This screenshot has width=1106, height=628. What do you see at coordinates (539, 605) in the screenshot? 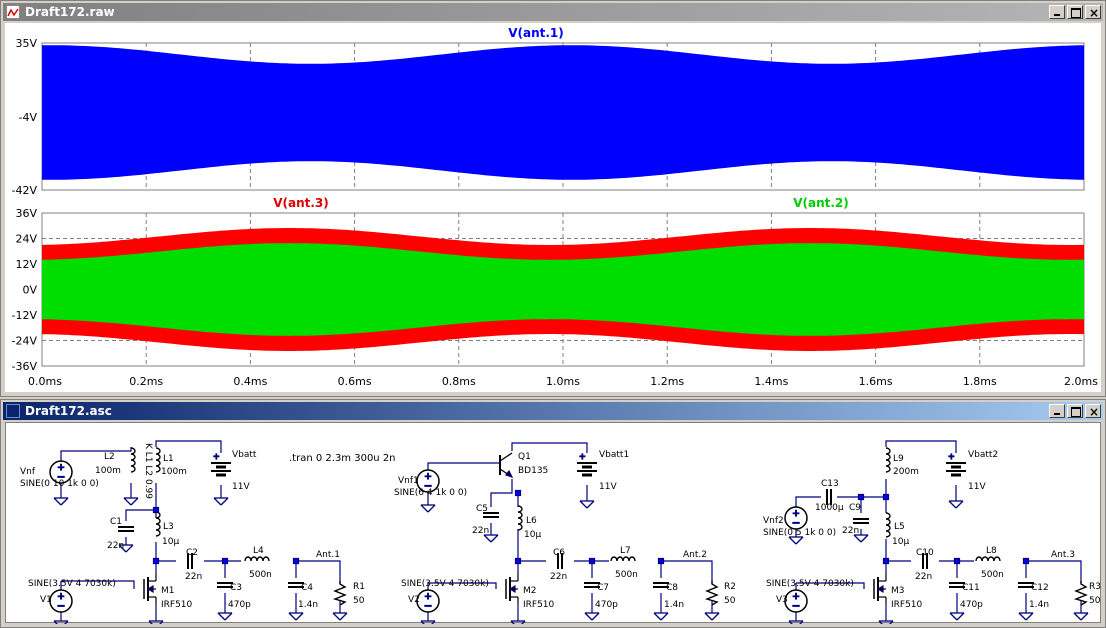
I see `m2-model: IRF510` at bounding box center [539, 605].